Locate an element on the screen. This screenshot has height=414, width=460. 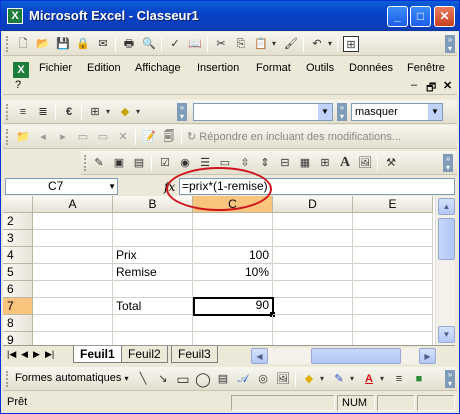
cell-d7 is located at coordinates (313, 306).